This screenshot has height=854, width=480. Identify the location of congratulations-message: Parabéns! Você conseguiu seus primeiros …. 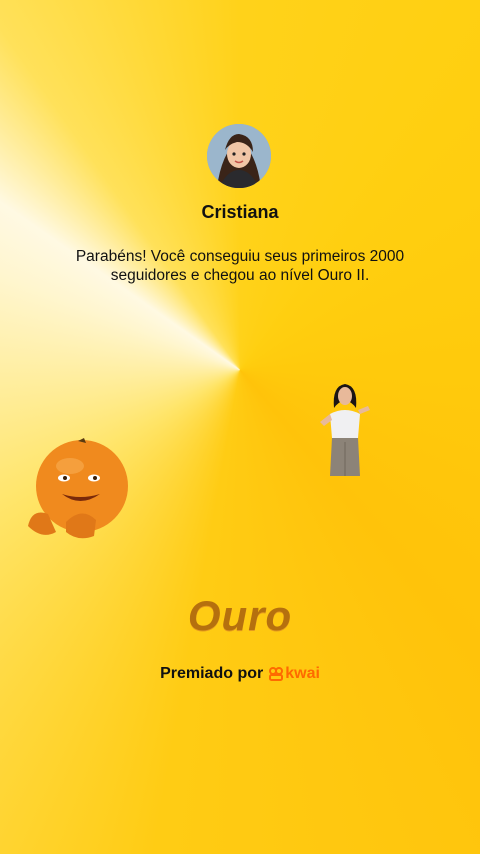
(240, 266).